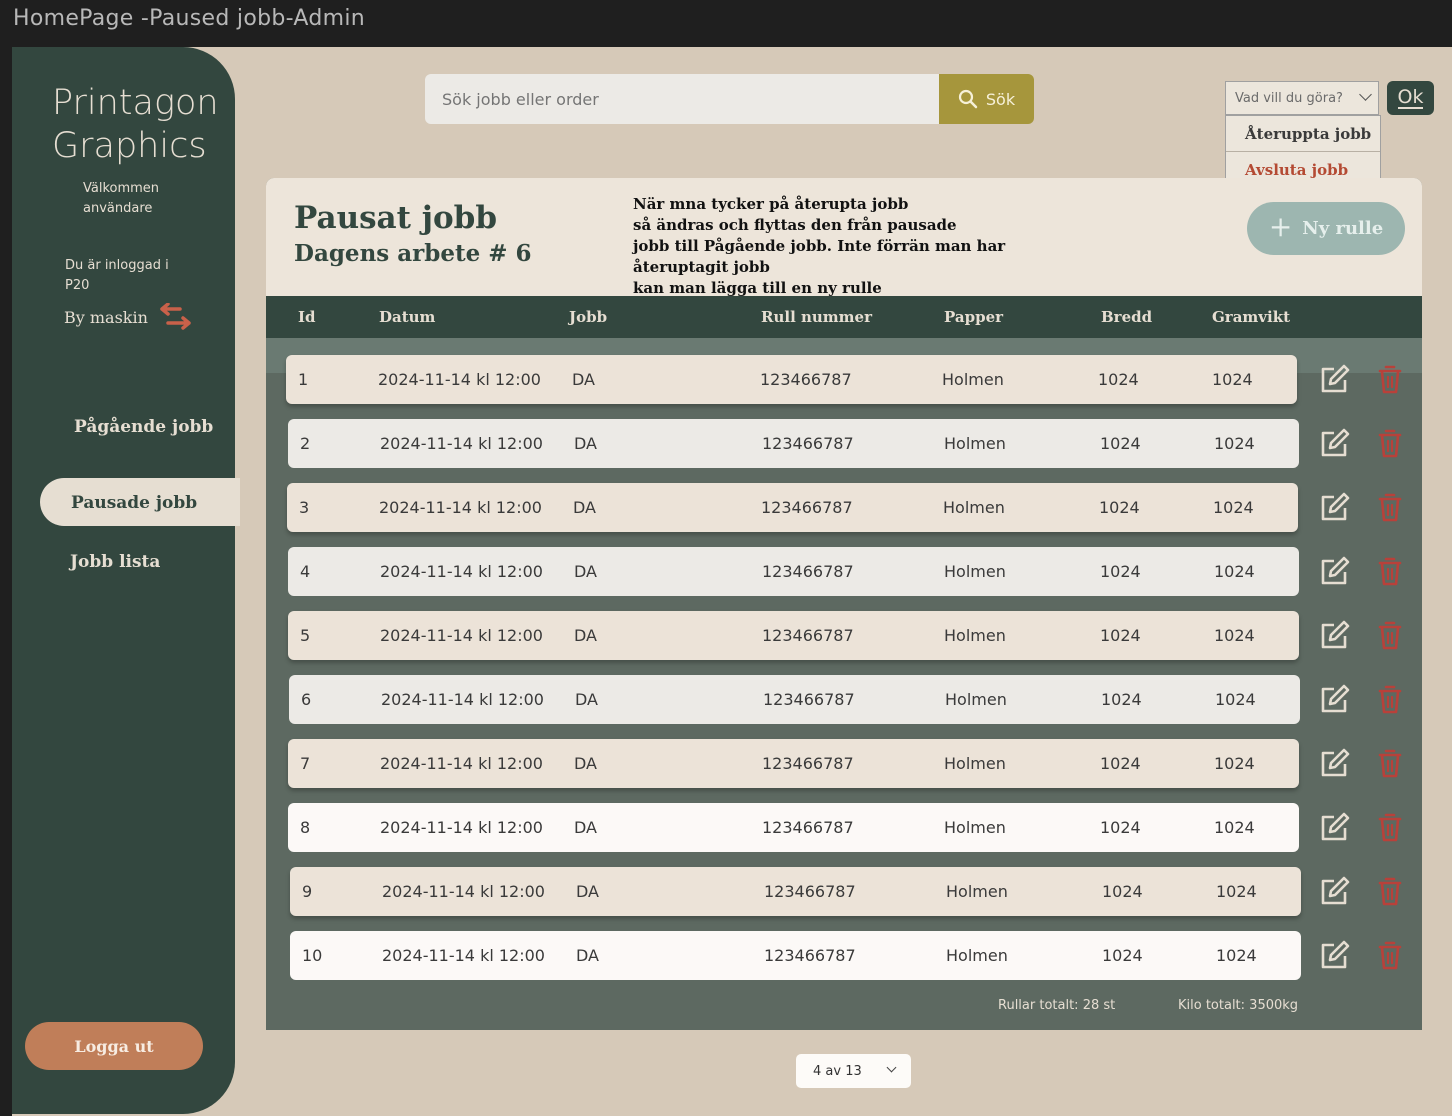 The image size is (1452, 1116). I want to click on nav-item-paused-jobs-label: Pausade jobb, so click(134, 503).